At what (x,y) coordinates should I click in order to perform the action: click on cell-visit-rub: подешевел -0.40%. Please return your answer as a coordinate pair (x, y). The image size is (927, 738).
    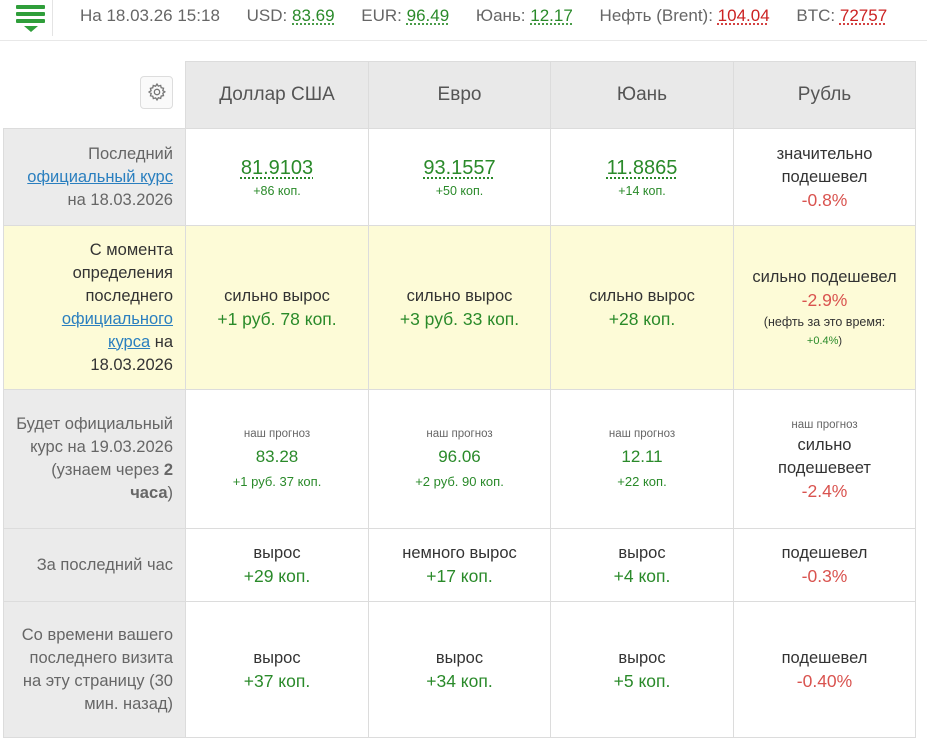
    Looking at the image, I should click on (824, 669).